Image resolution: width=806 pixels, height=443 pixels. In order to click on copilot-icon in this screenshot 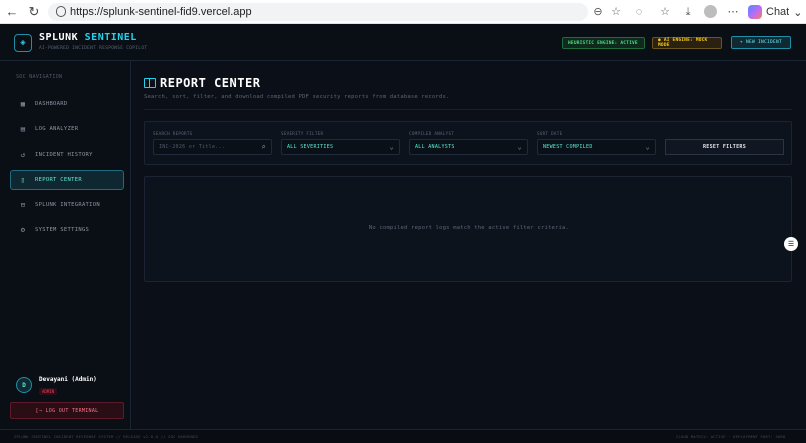, I will do `click(755, 12)`.